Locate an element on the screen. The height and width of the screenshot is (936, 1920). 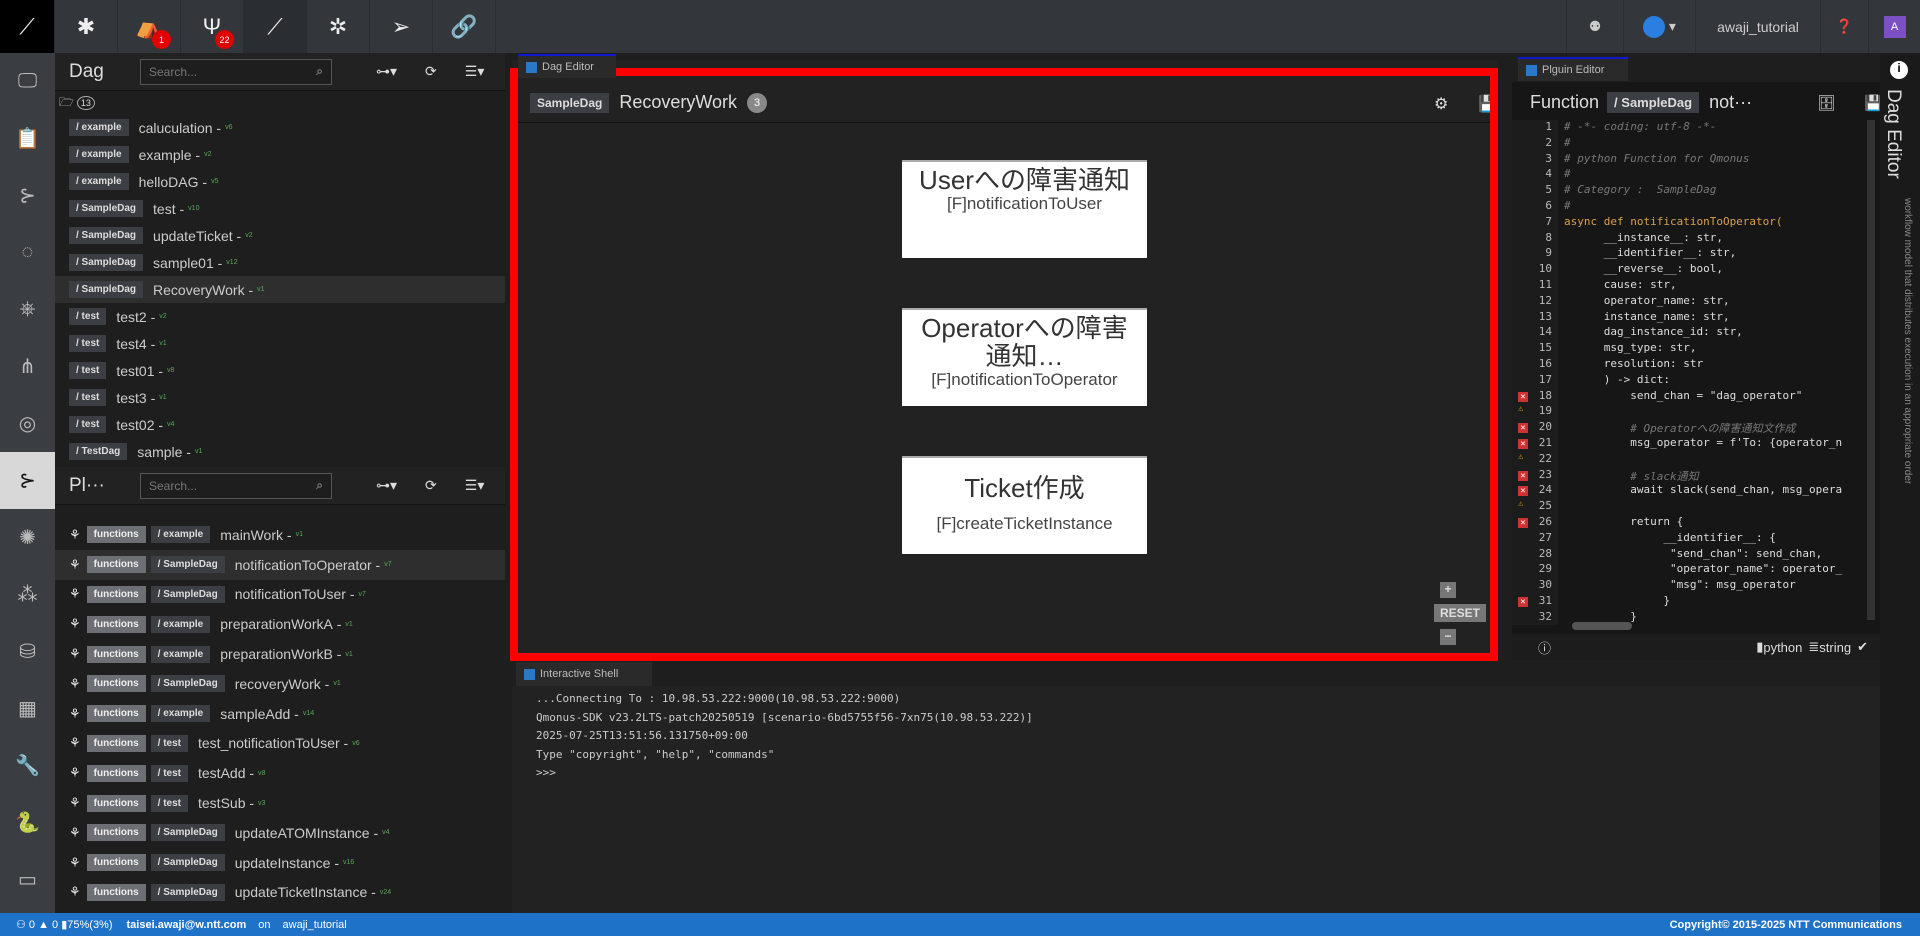
database-icon: ⛁ is located at coordinates (27, 651).